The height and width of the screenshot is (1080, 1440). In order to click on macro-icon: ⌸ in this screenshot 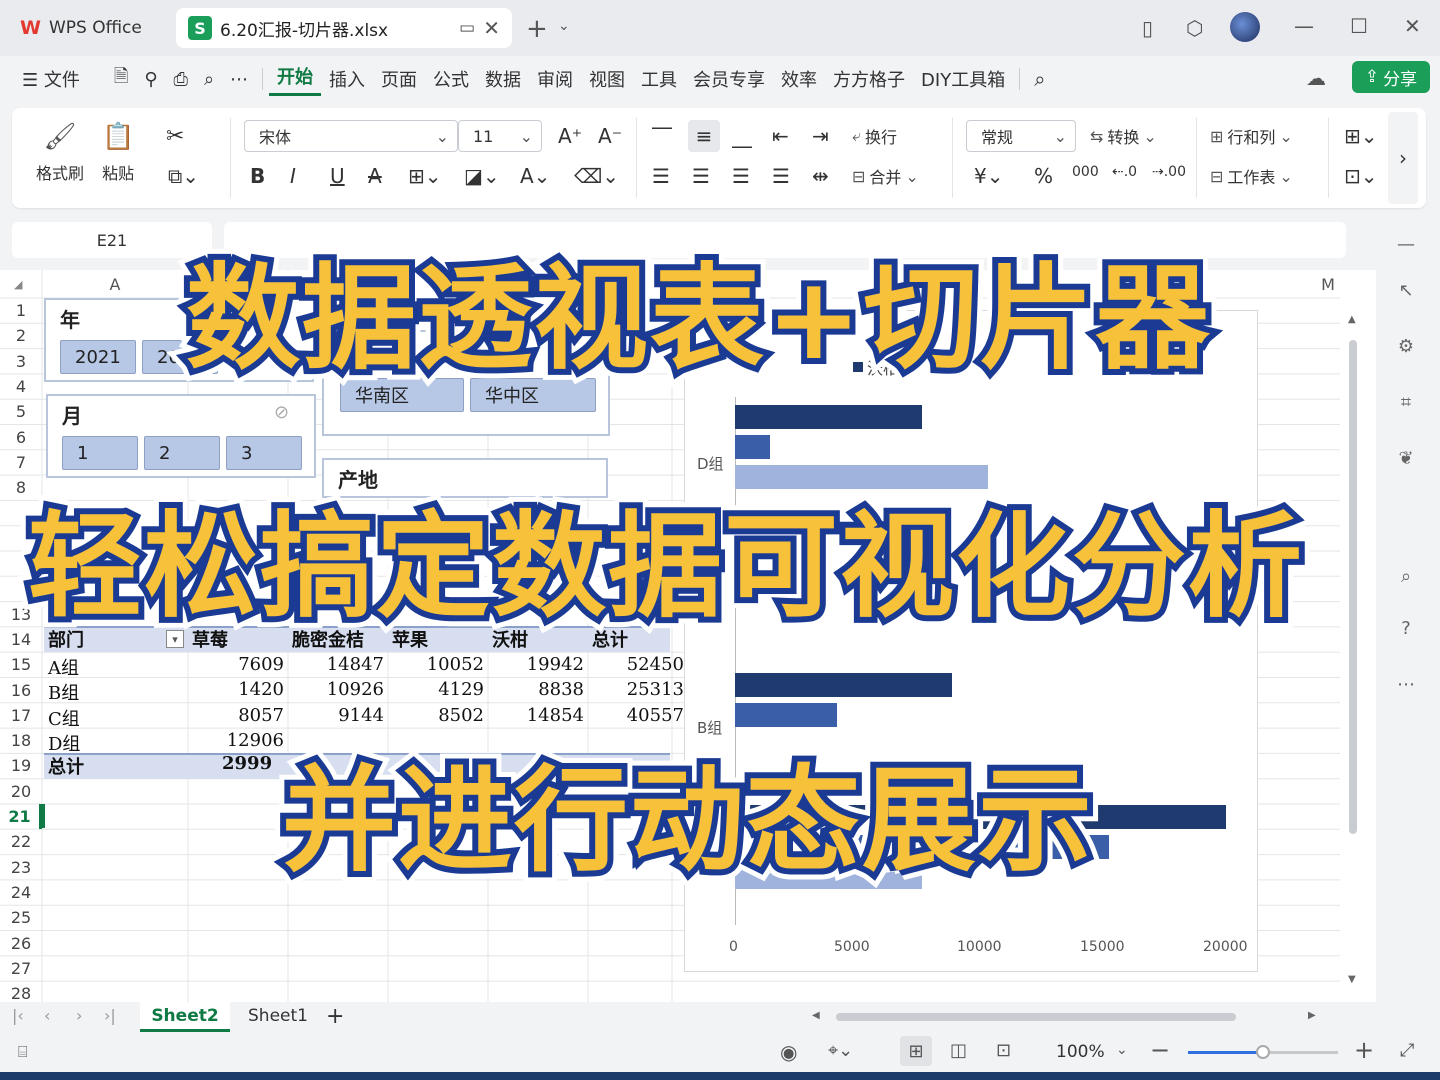, I will do `click(23, 1052)`.